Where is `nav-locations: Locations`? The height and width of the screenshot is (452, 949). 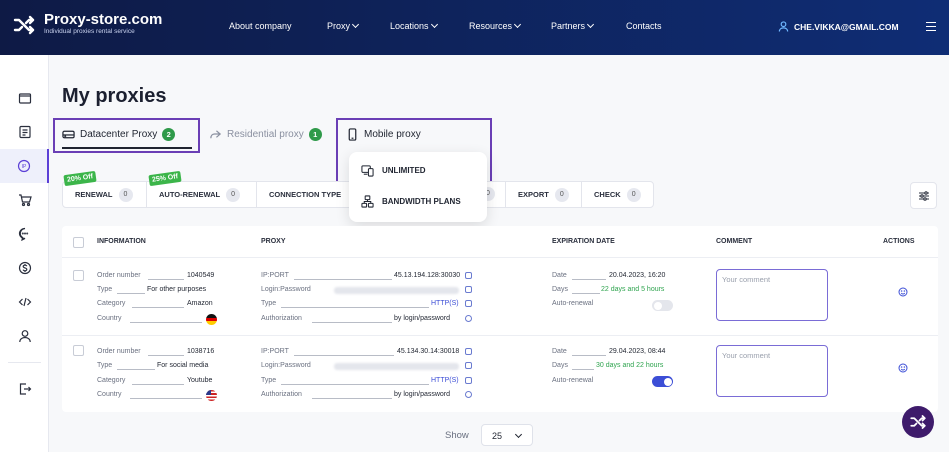 nav-locations: Locations is located at coordinates (414, 25).